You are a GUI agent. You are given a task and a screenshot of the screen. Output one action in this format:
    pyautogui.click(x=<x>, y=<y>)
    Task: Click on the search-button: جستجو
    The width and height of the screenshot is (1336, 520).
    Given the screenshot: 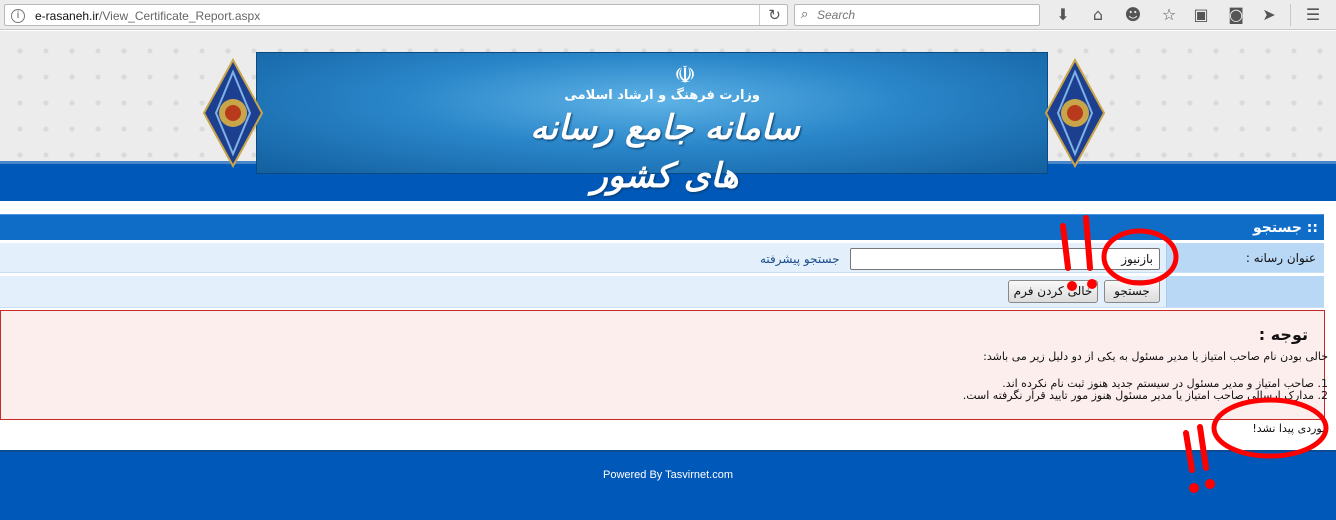 What is the action you would take?
    pyautogui.click(x=1132, y=291)
    